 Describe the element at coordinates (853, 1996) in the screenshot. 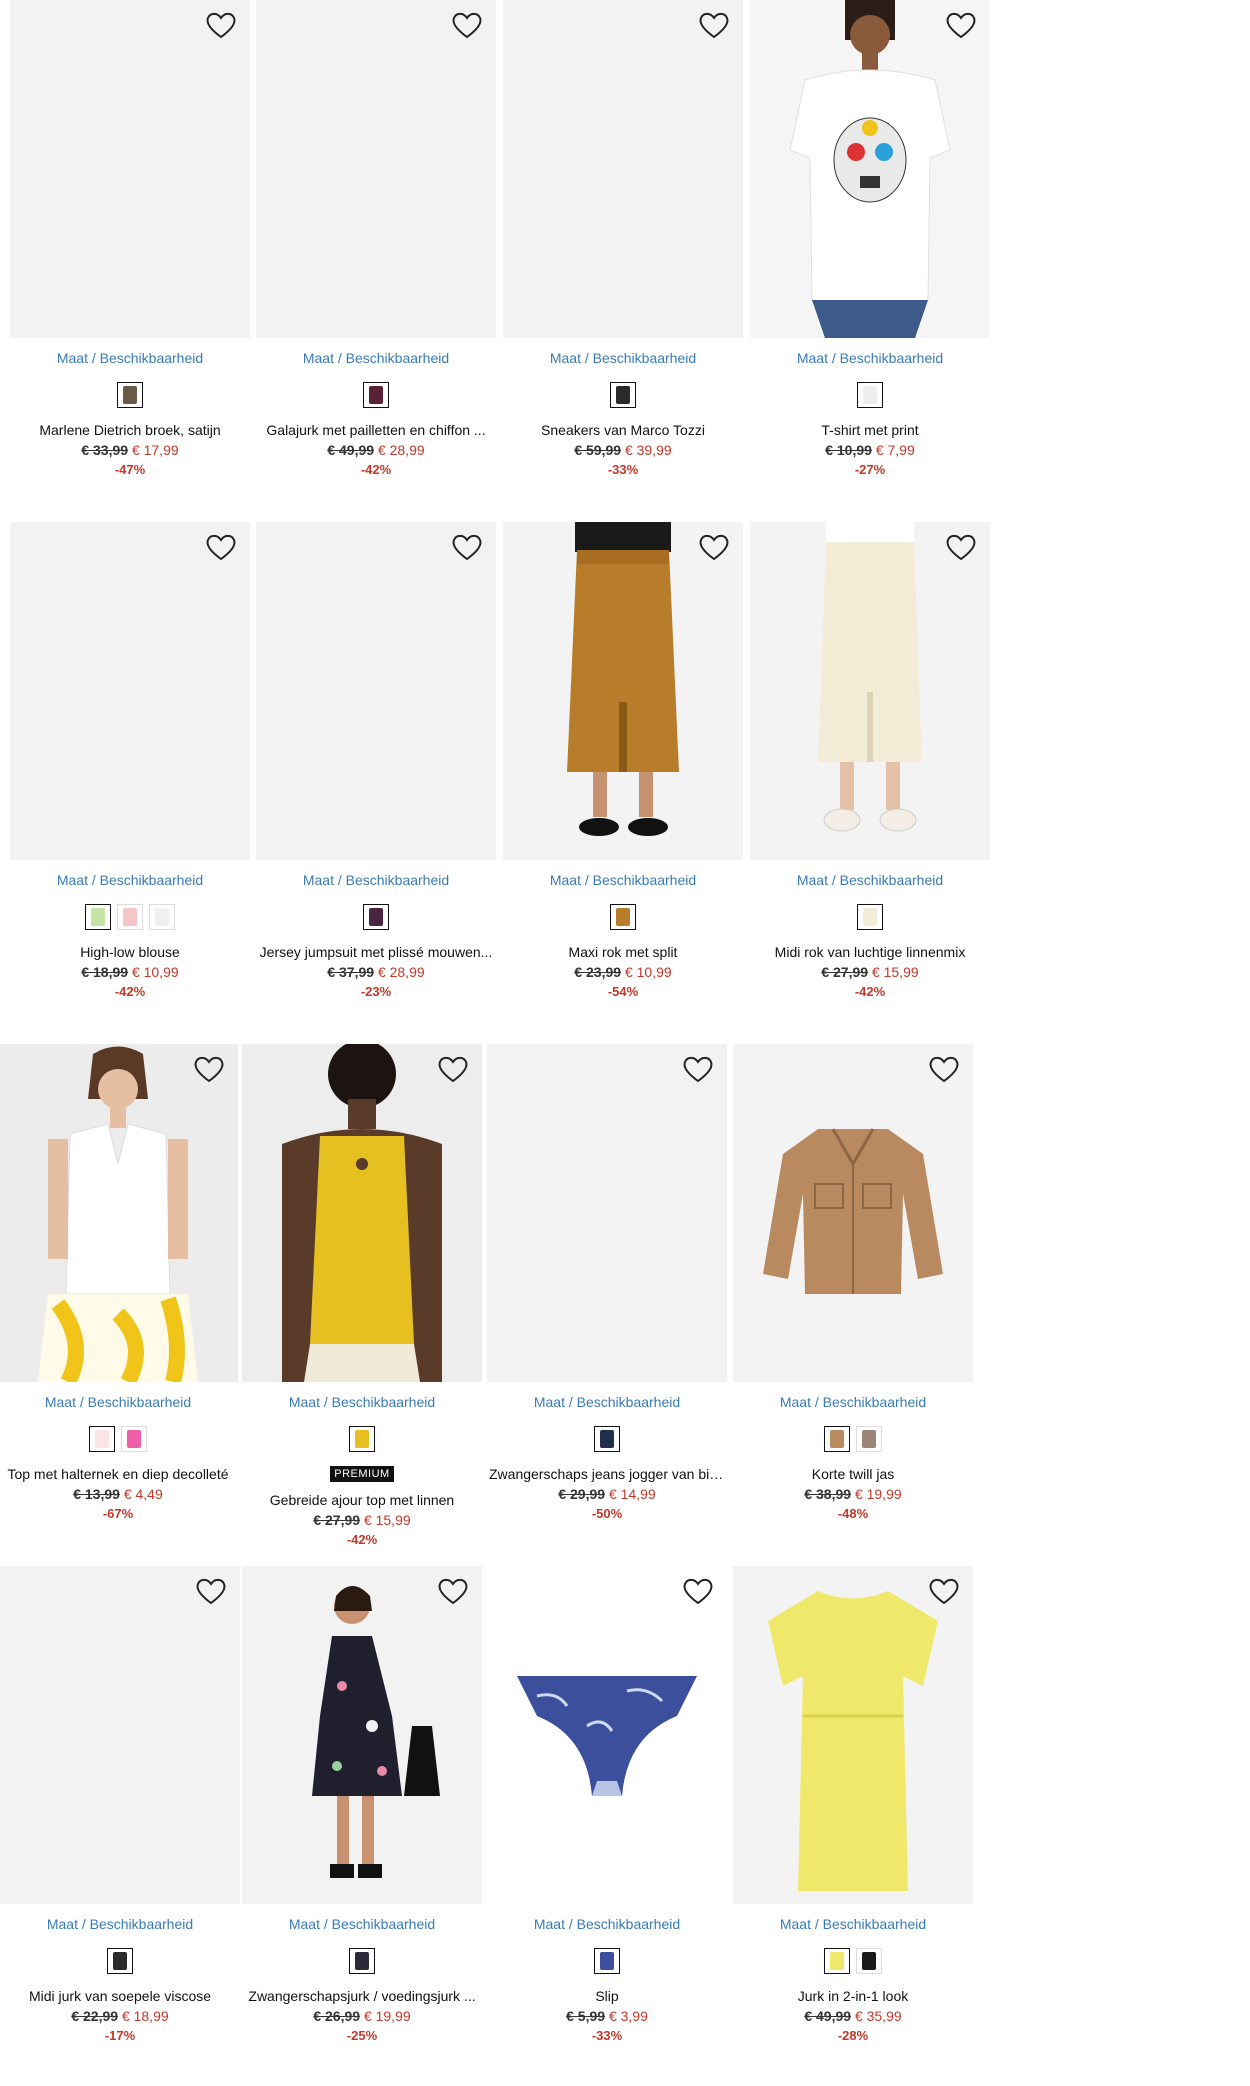

I see `product-name: Jurk in 2-in-1 look` at that location.